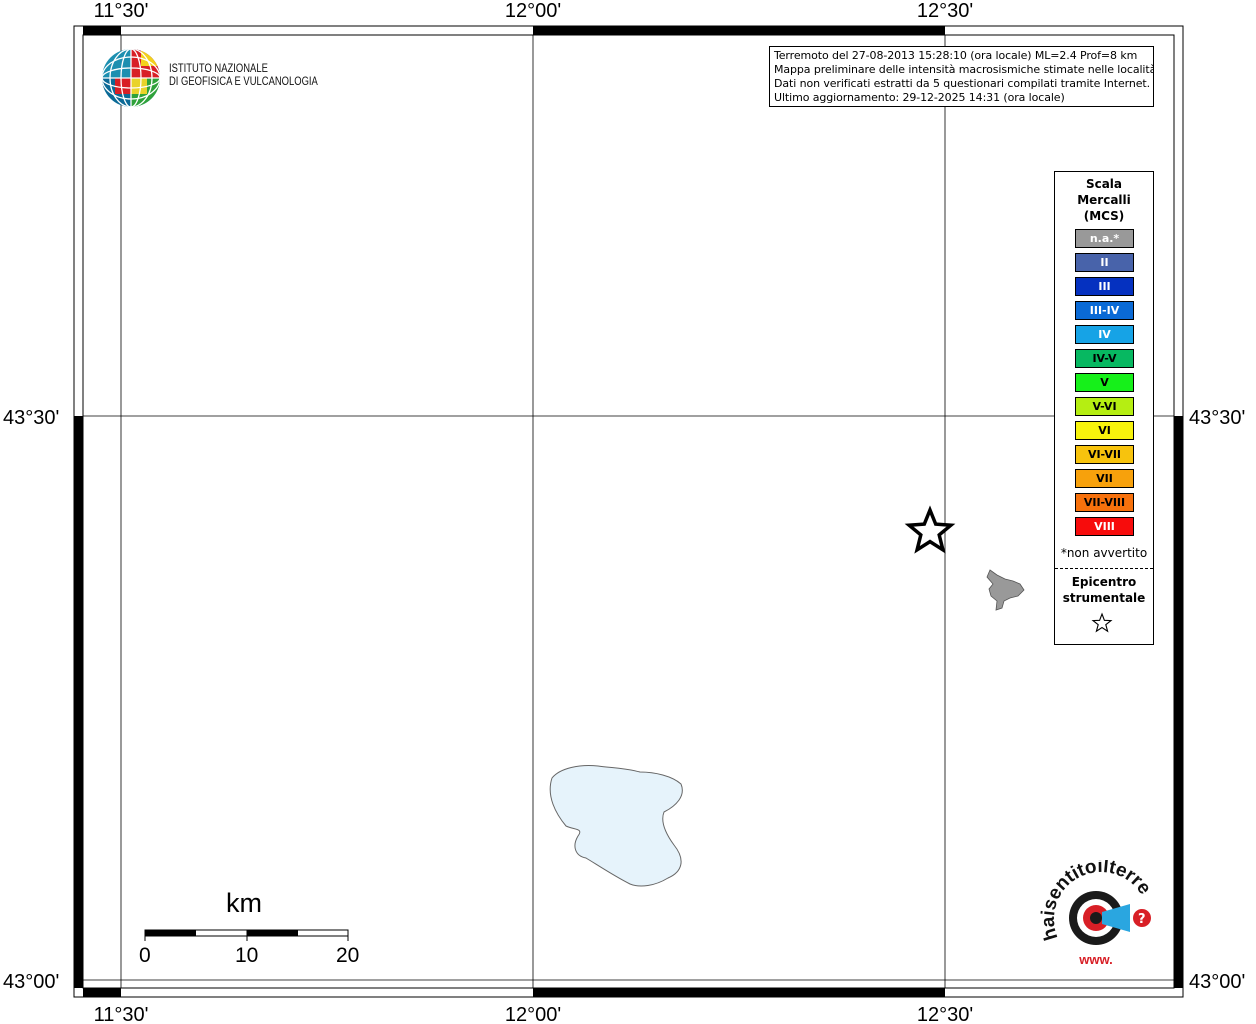 The image size is (1256, 1024). I want to click on haisentito-logo: haisentitoilterremoto.it ? www., so click(1101, 920).